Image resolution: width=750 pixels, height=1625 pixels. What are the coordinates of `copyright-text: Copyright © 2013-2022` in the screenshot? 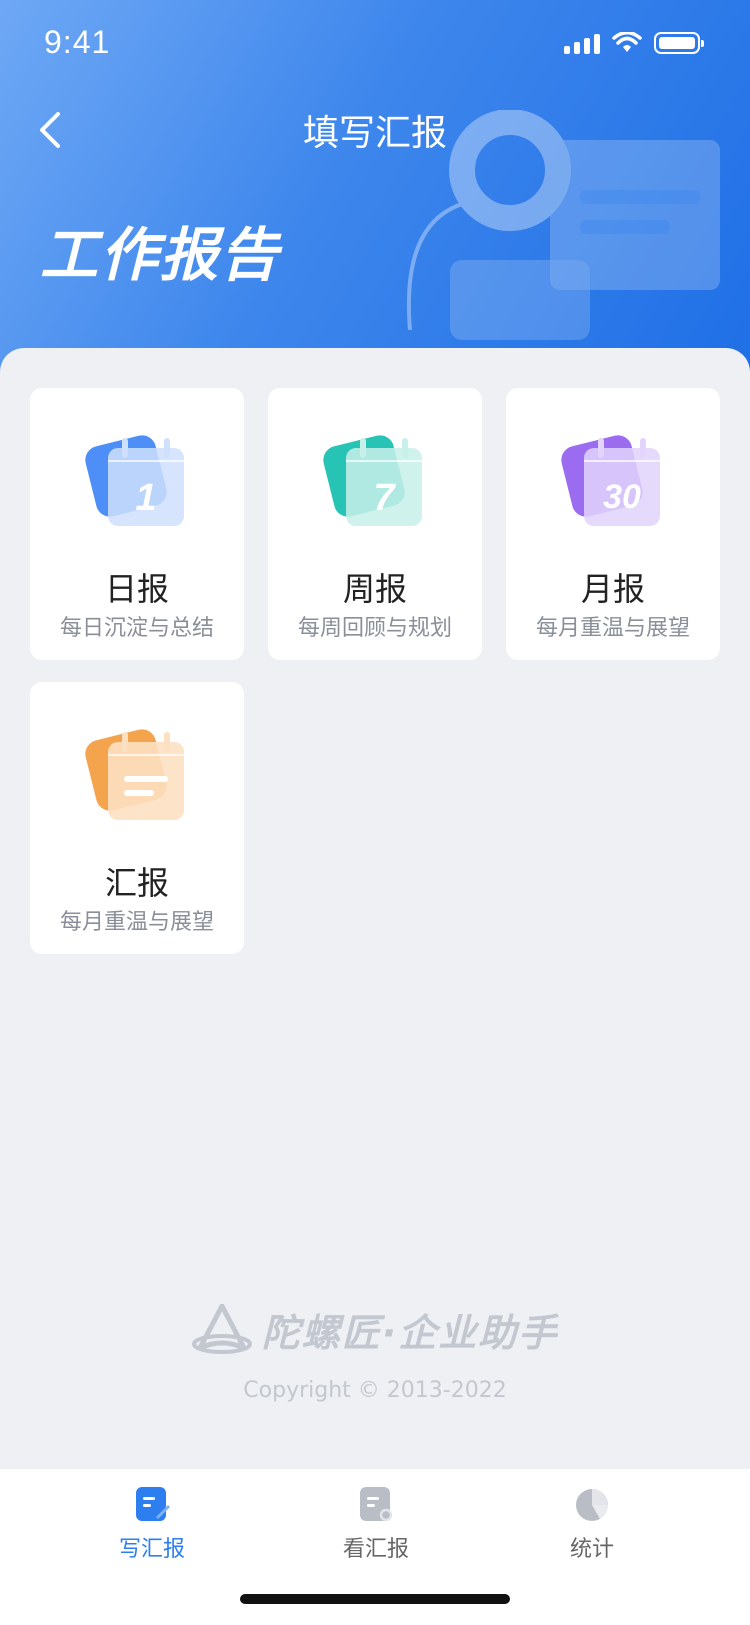 It's located at (375, 1390).